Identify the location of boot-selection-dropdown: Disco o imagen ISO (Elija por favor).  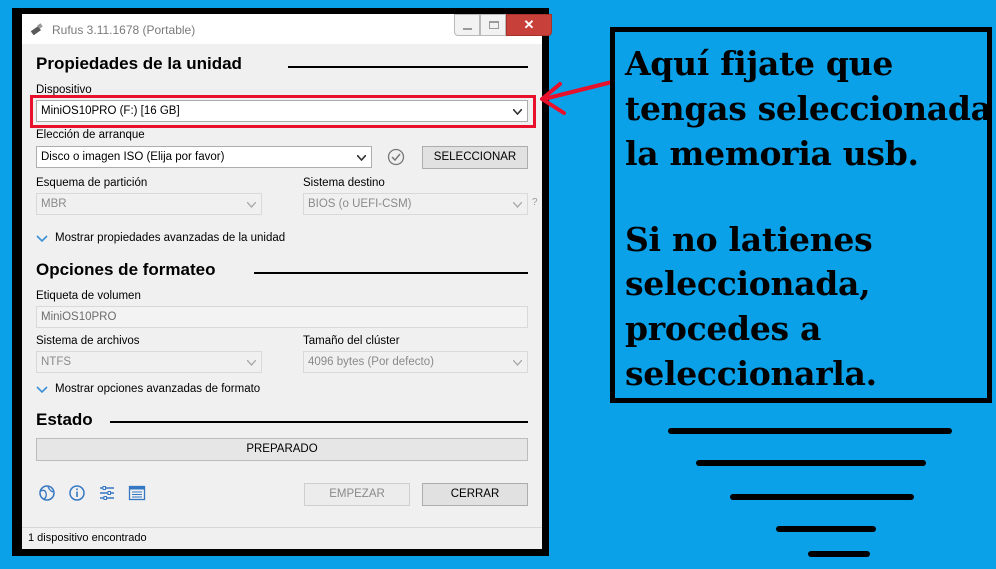
(204, 157).